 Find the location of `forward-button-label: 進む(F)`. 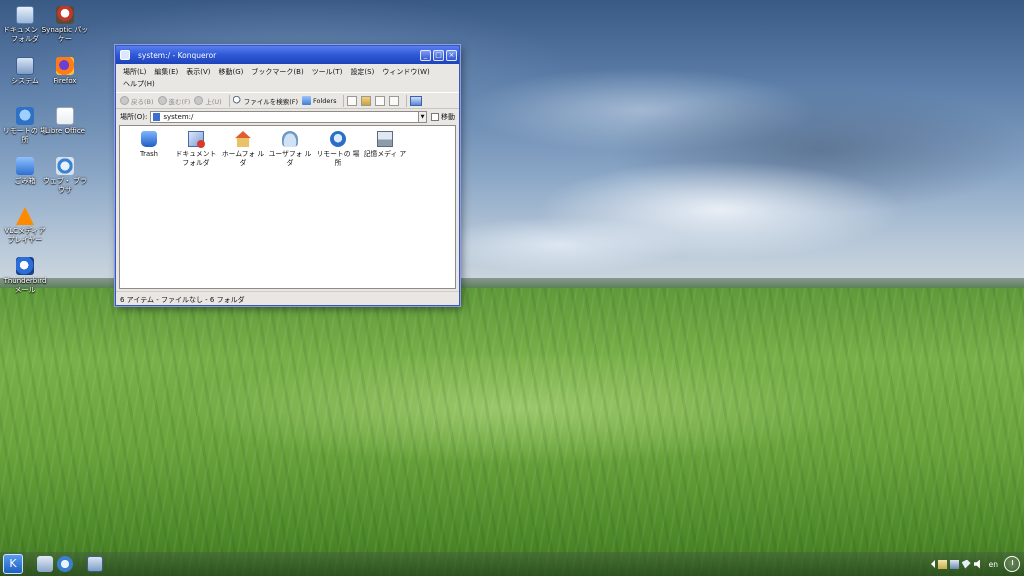

forward-button-label: 進む(F) is located at coordinates (179, 101).